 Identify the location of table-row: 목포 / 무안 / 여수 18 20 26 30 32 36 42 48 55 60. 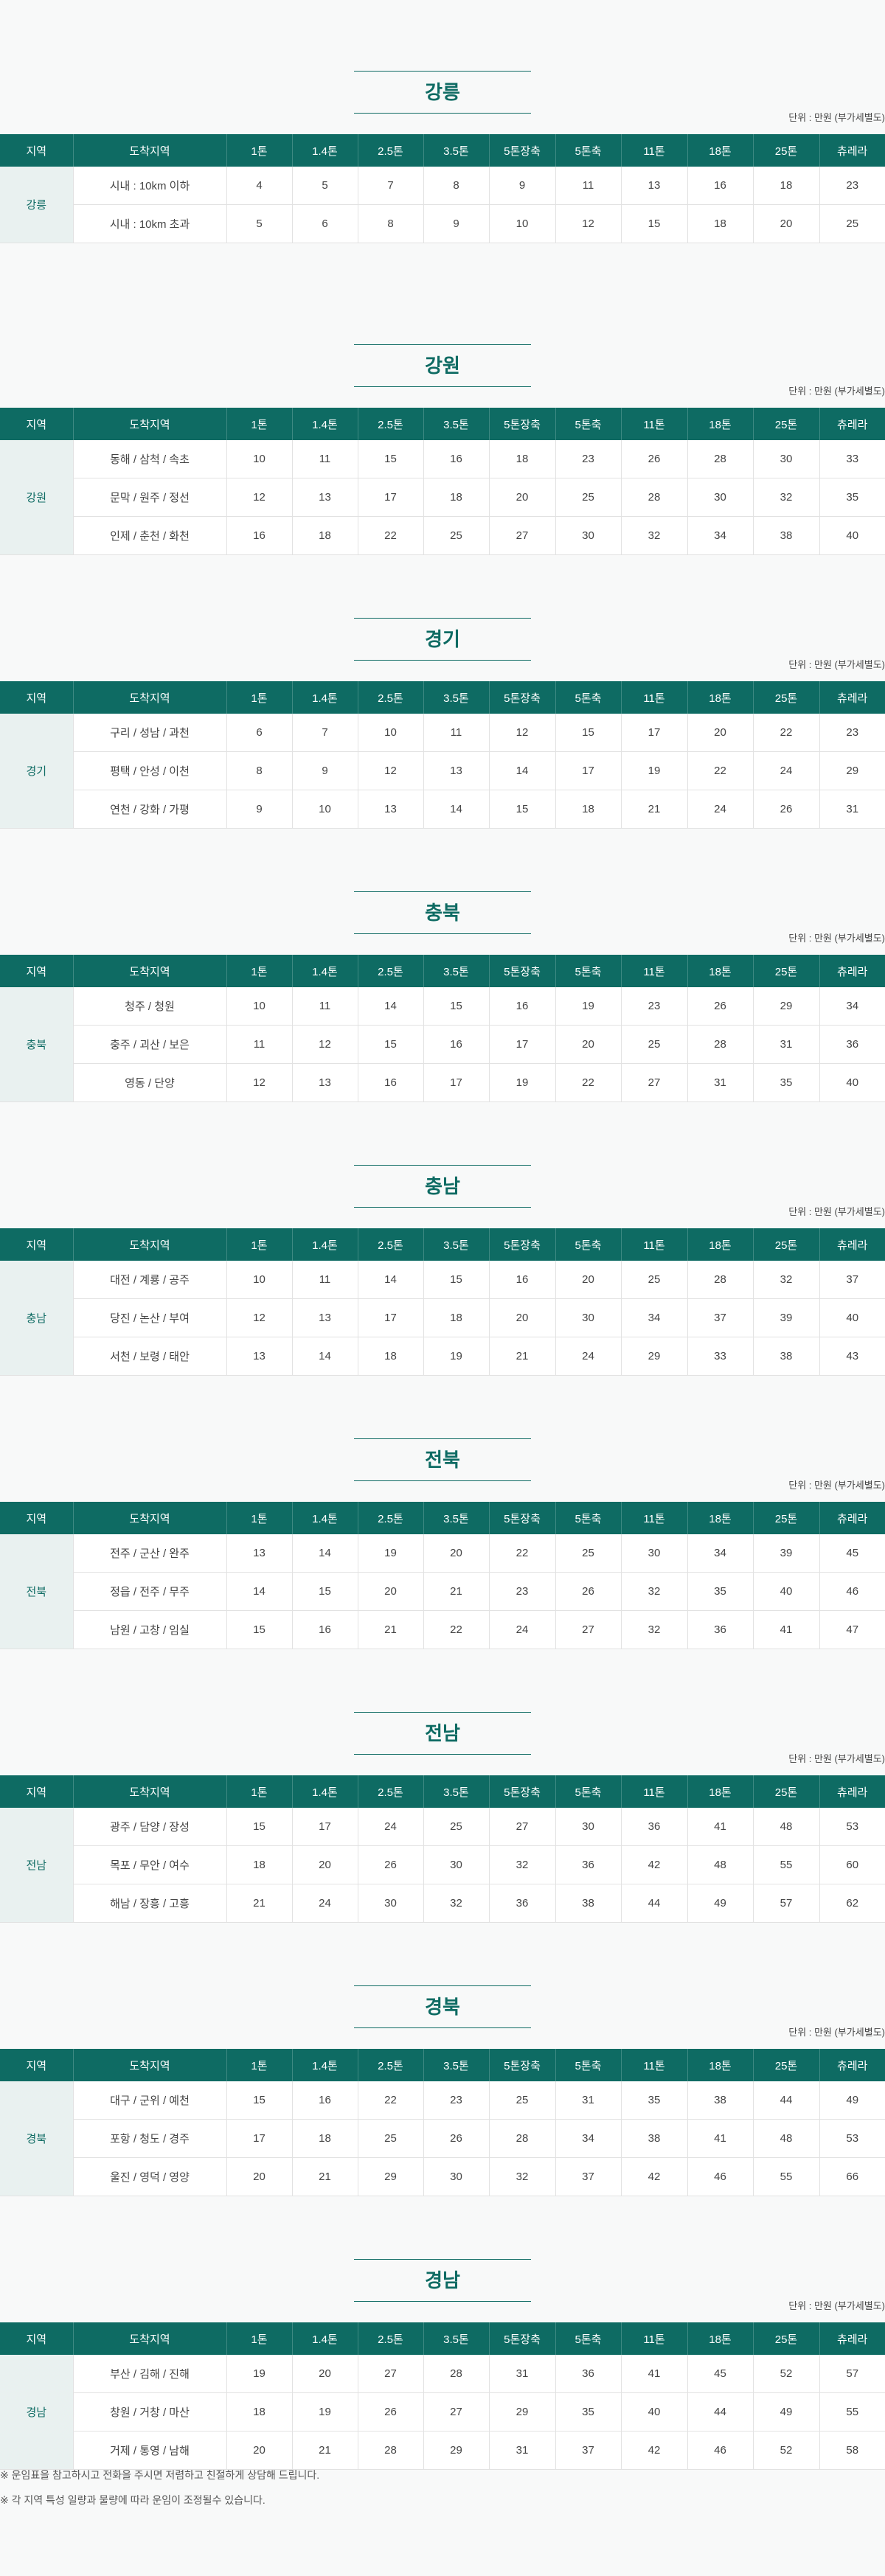
(442, 1864).